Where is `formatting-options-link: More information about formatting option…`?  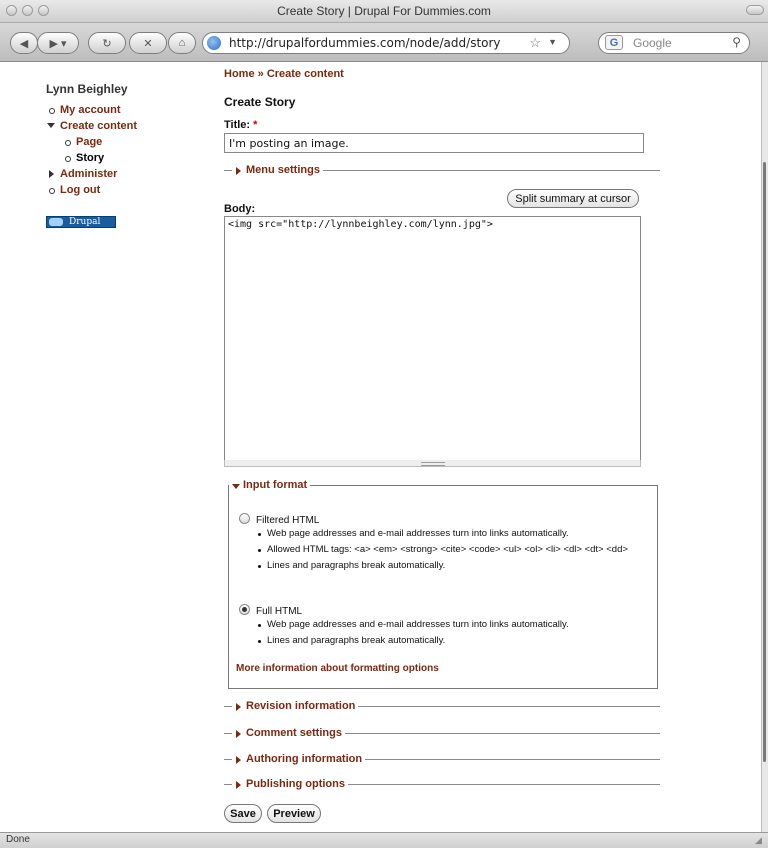 formatting-options-link: More information about formatting option… is located at coordinates (337, 668).